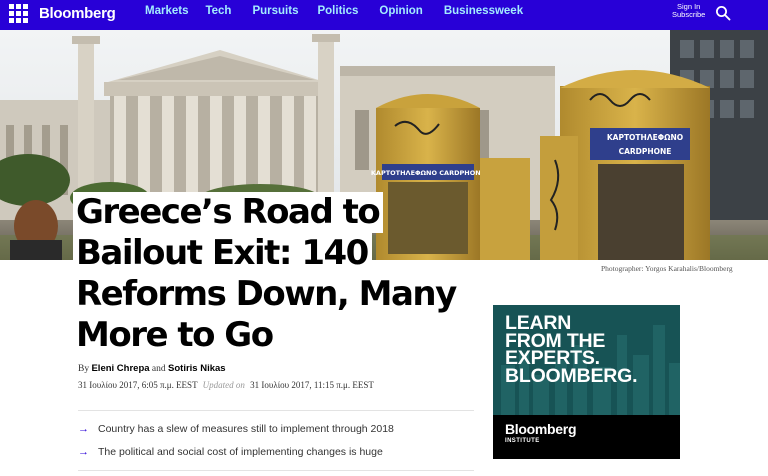  I want to click on author-link: Sotiris Nikas, so click(197, 368).